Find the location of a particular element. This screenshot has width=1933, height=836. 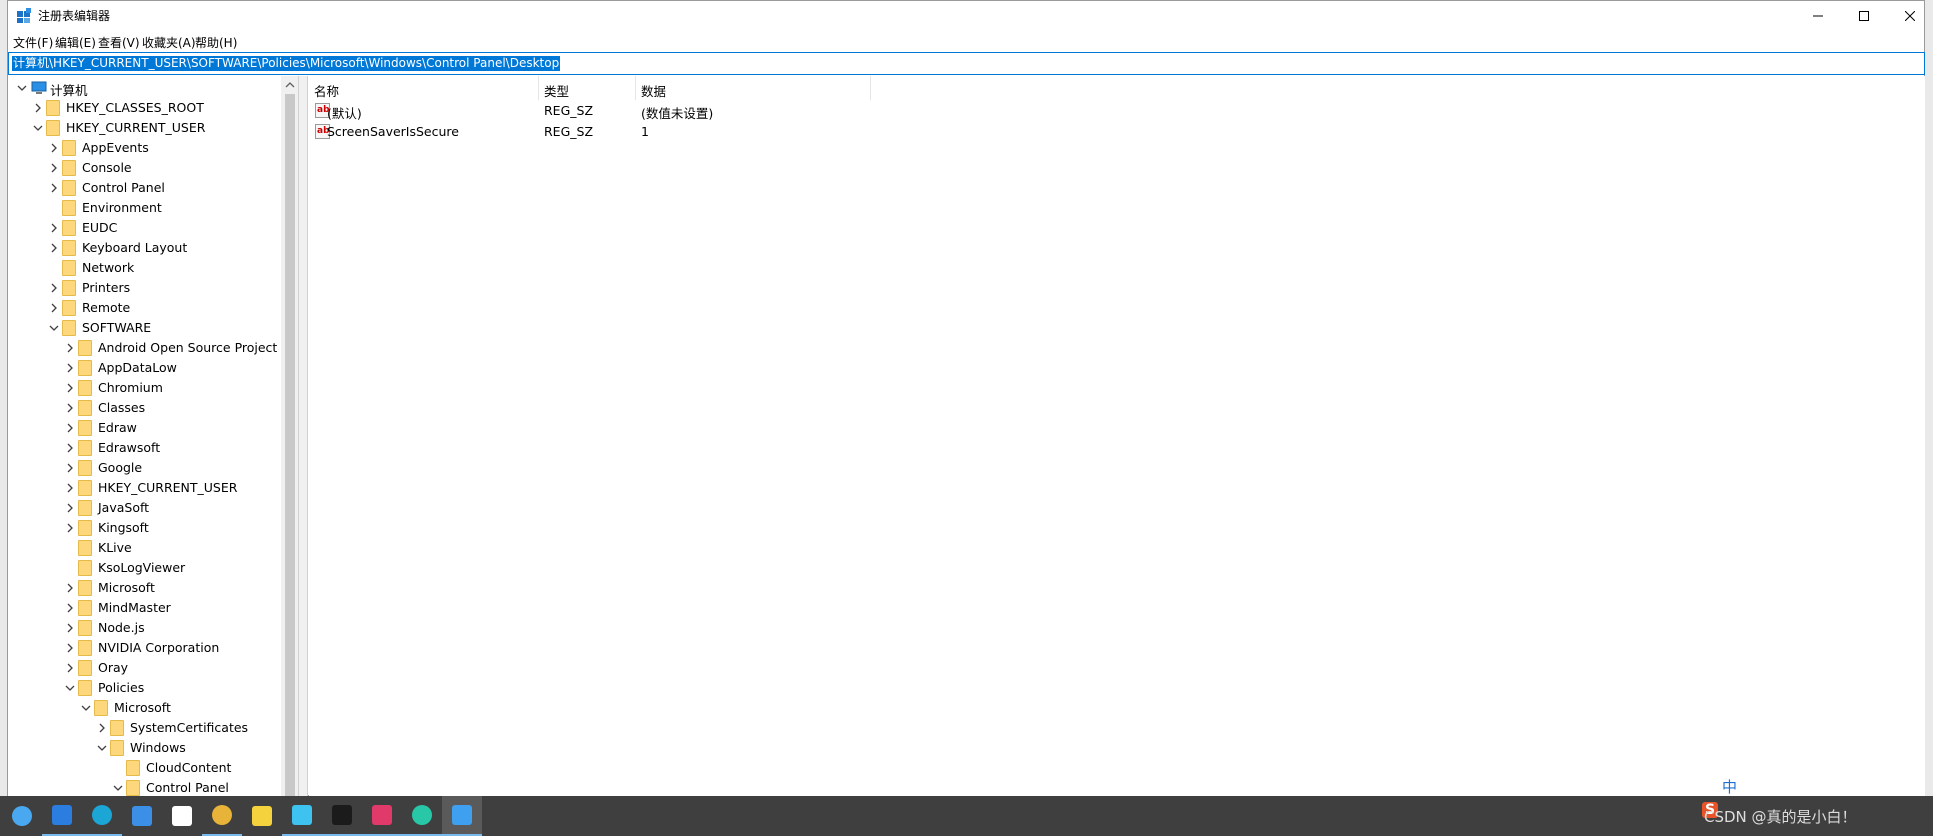

typora-icon is located at coordinates (182, 816).